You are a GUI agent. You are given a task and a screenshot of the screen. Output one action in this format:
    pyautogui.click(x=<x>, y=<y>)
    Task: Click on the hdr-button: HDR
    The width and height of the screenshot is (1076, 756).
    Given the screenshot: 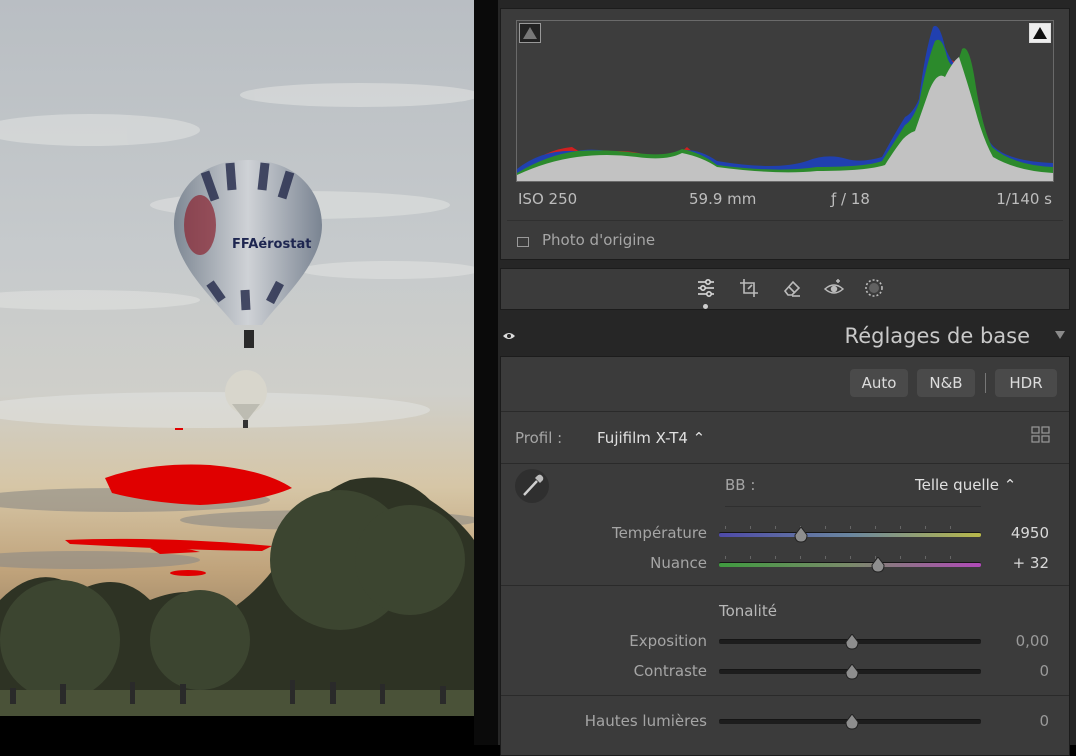 What is the action you would take?
    pyautogui.click(x=1026, y=383)
    